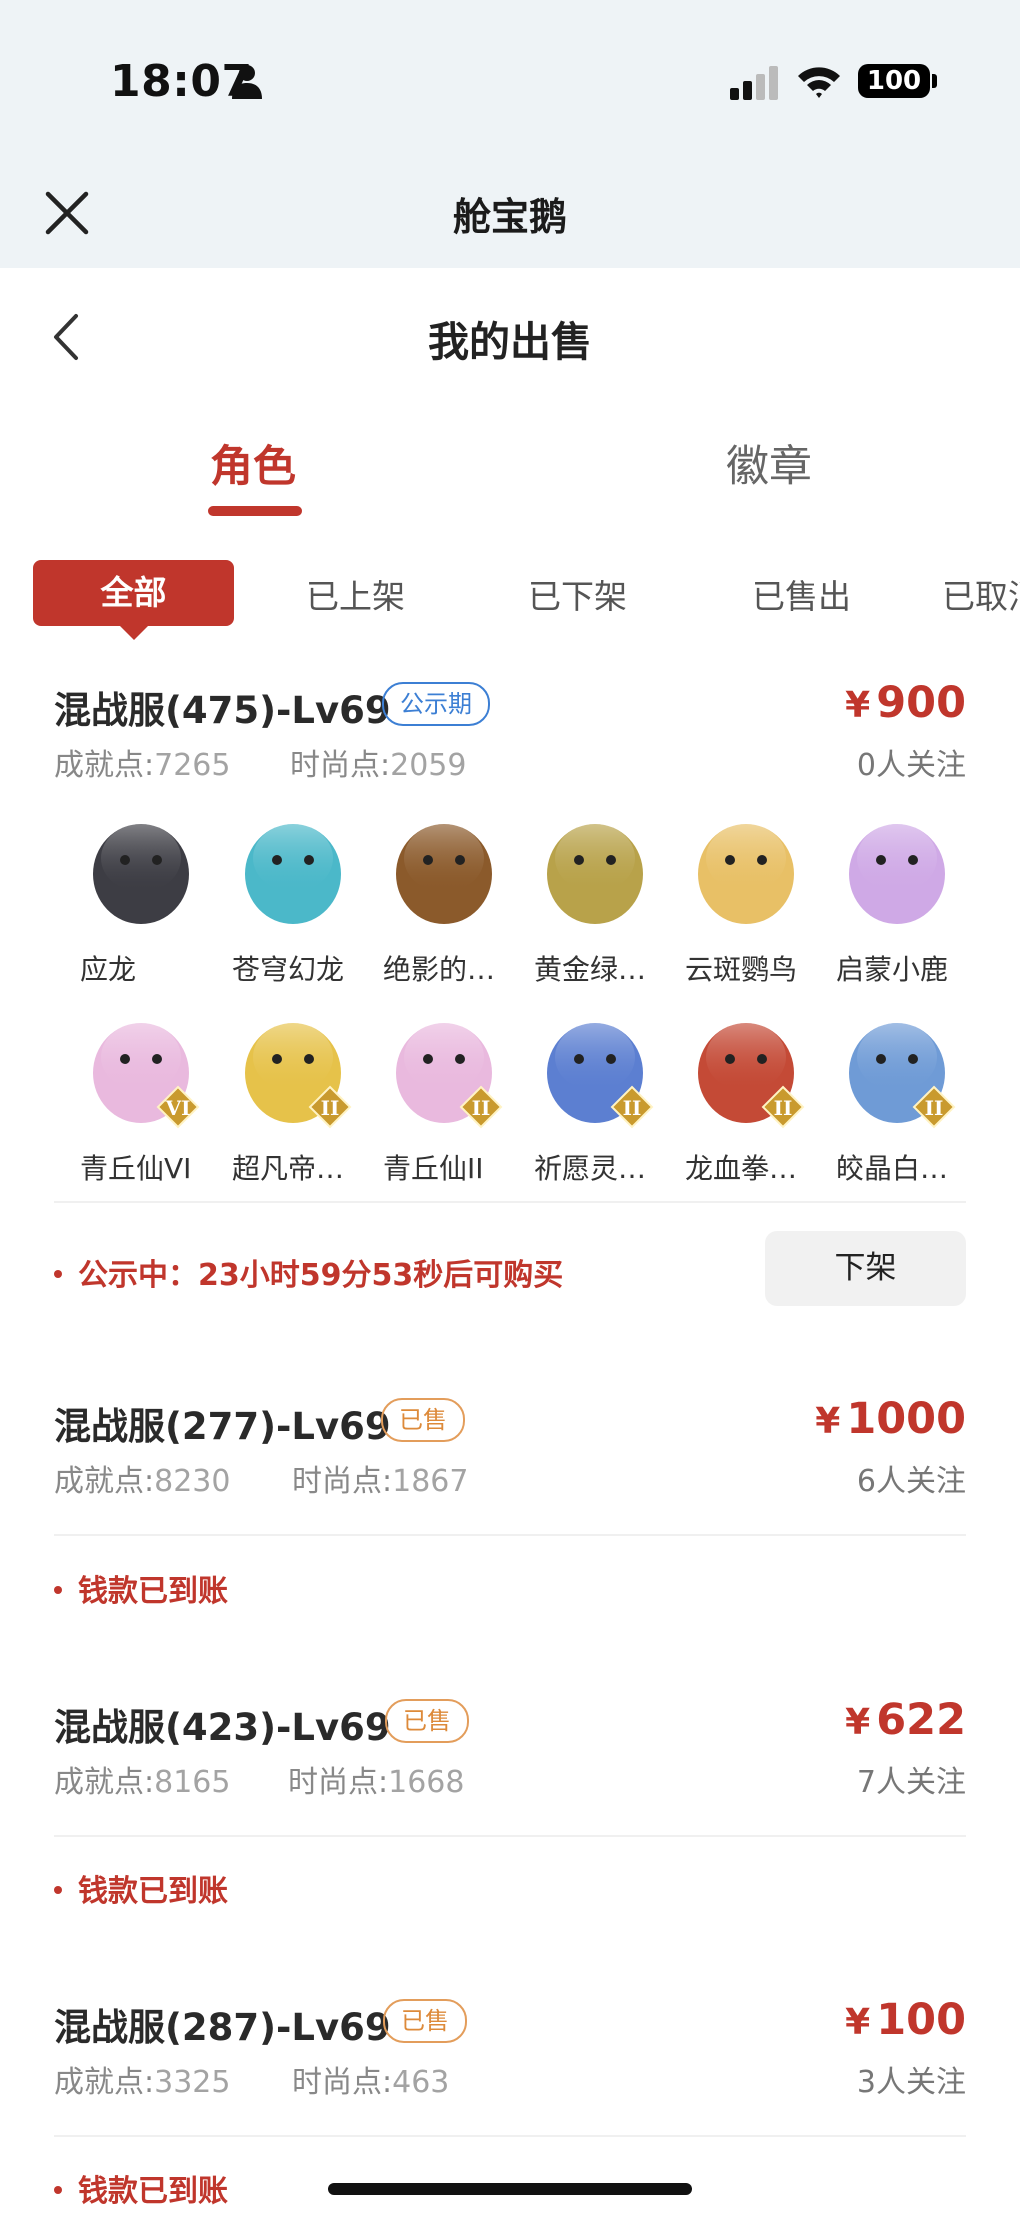 The height and width of the screenshot is (2218, 1020). I want to click on price: ¥1000, so click(890, 1419).